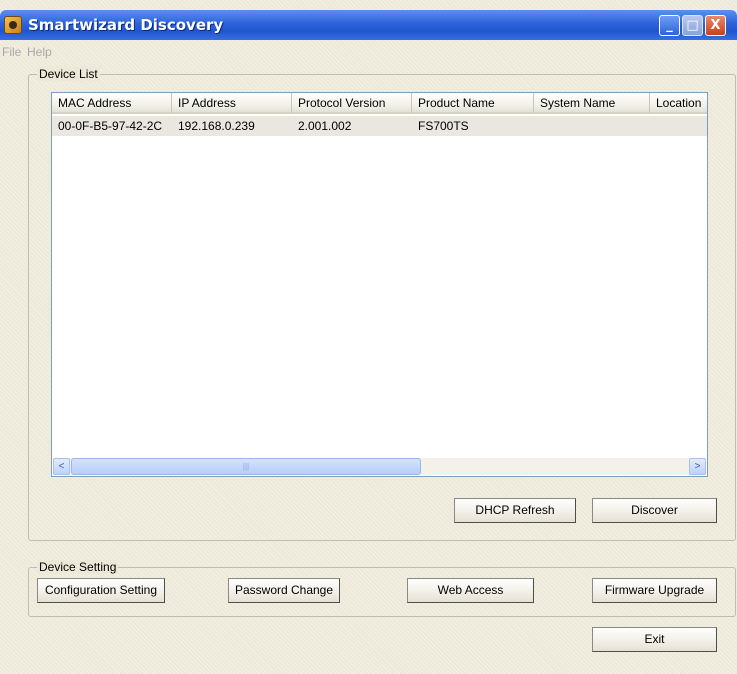 The height and width of the screenshot is (674, 737). I want to click on close-button: X, so click(715, 25).